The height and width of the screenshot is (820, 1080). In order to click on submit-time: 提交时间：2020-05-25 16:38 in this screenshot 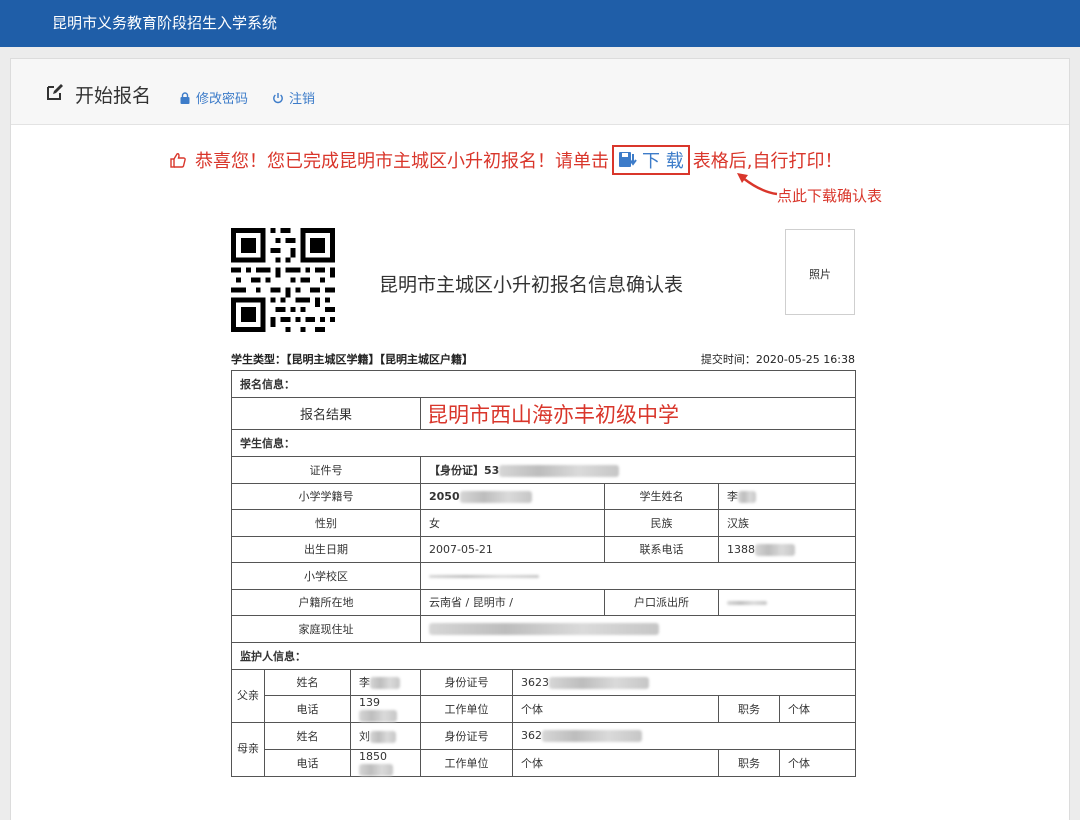, I will do `click(777, 359)`.